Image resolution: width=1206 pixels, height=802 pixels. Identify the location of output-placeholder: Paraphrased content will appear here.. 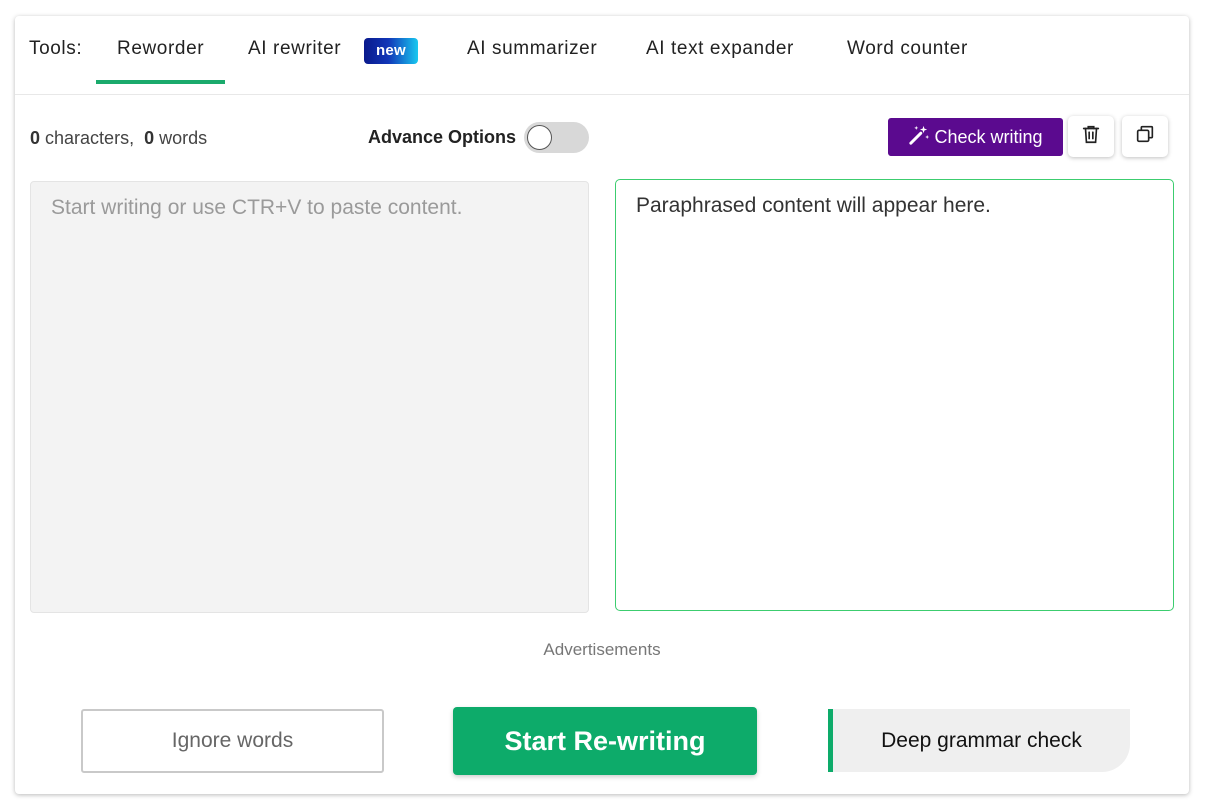
(813, 205).